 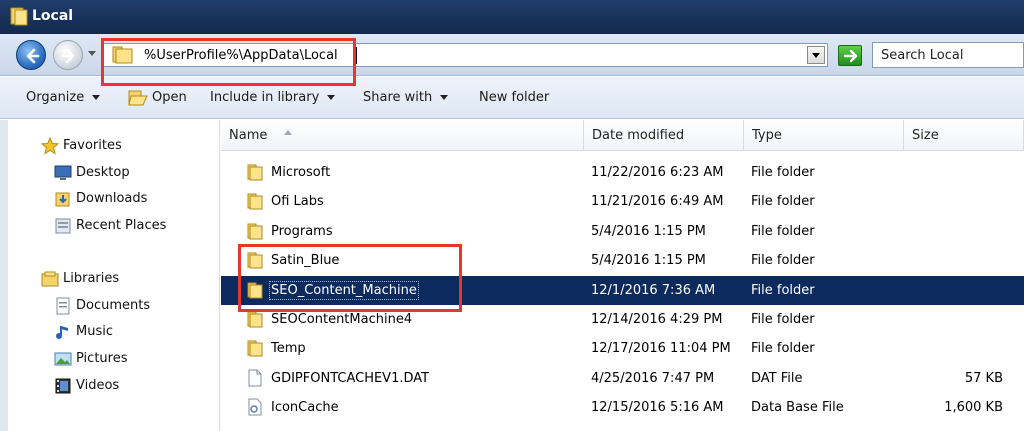 I want to click on include-in-library-button: Include in library, so click(x=273, y=97).